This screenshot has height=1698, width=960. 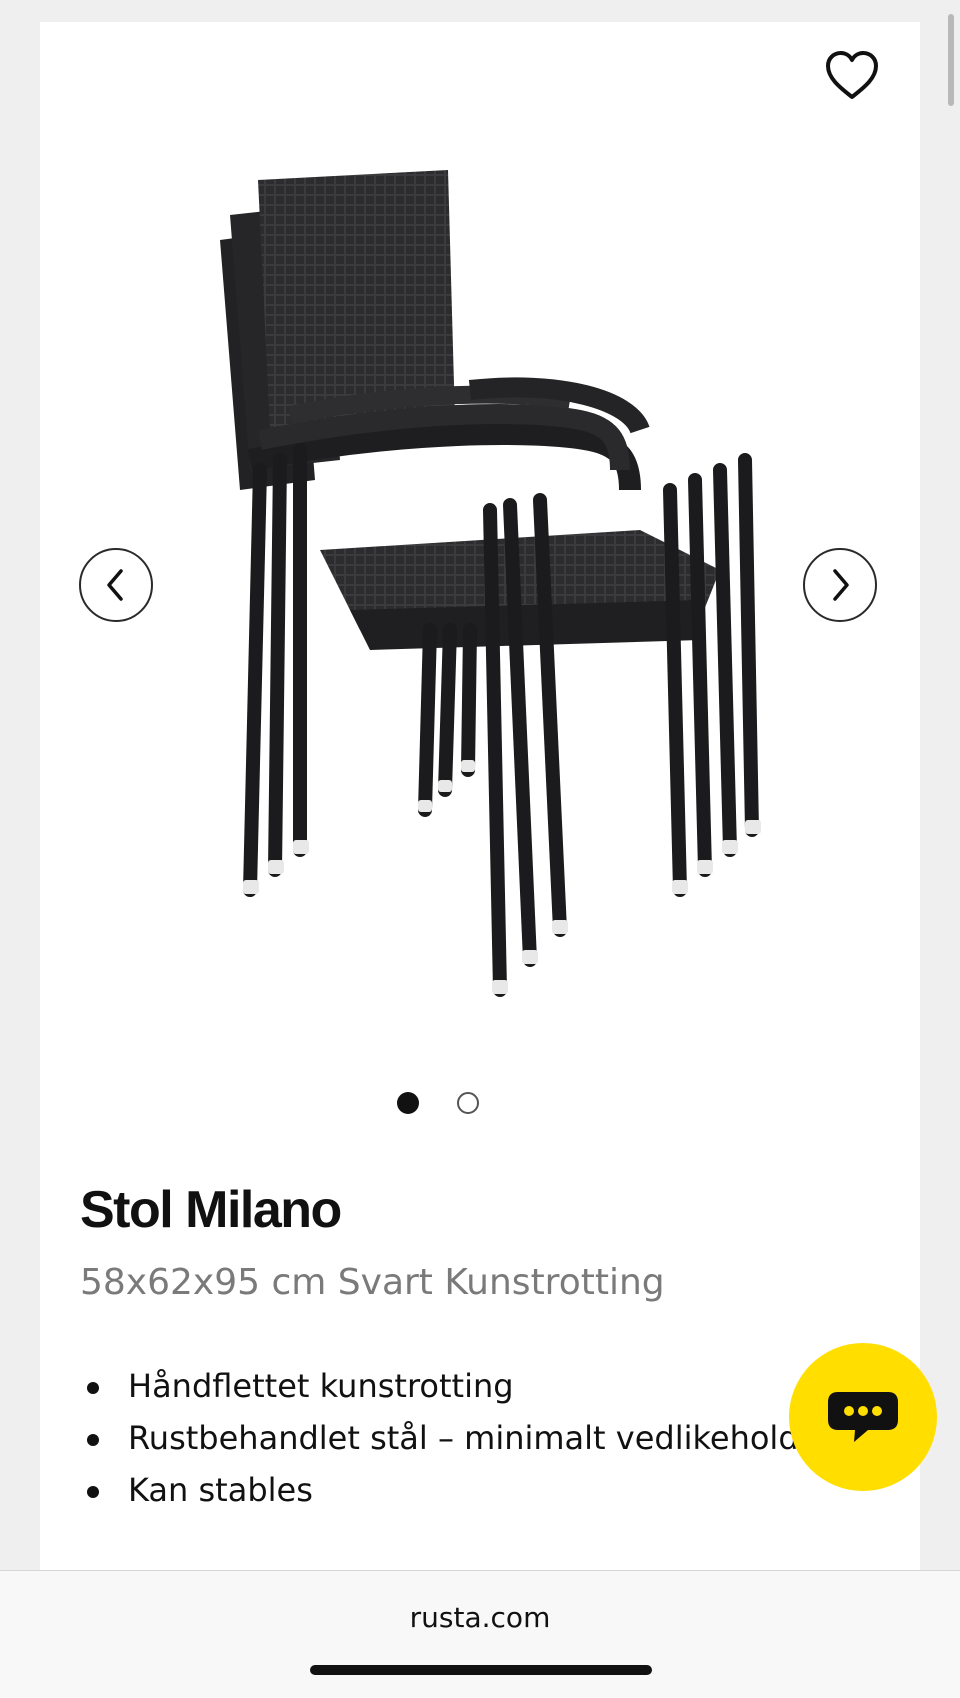 I want to click on chevron-left-icon, so click(x=115, y=585).